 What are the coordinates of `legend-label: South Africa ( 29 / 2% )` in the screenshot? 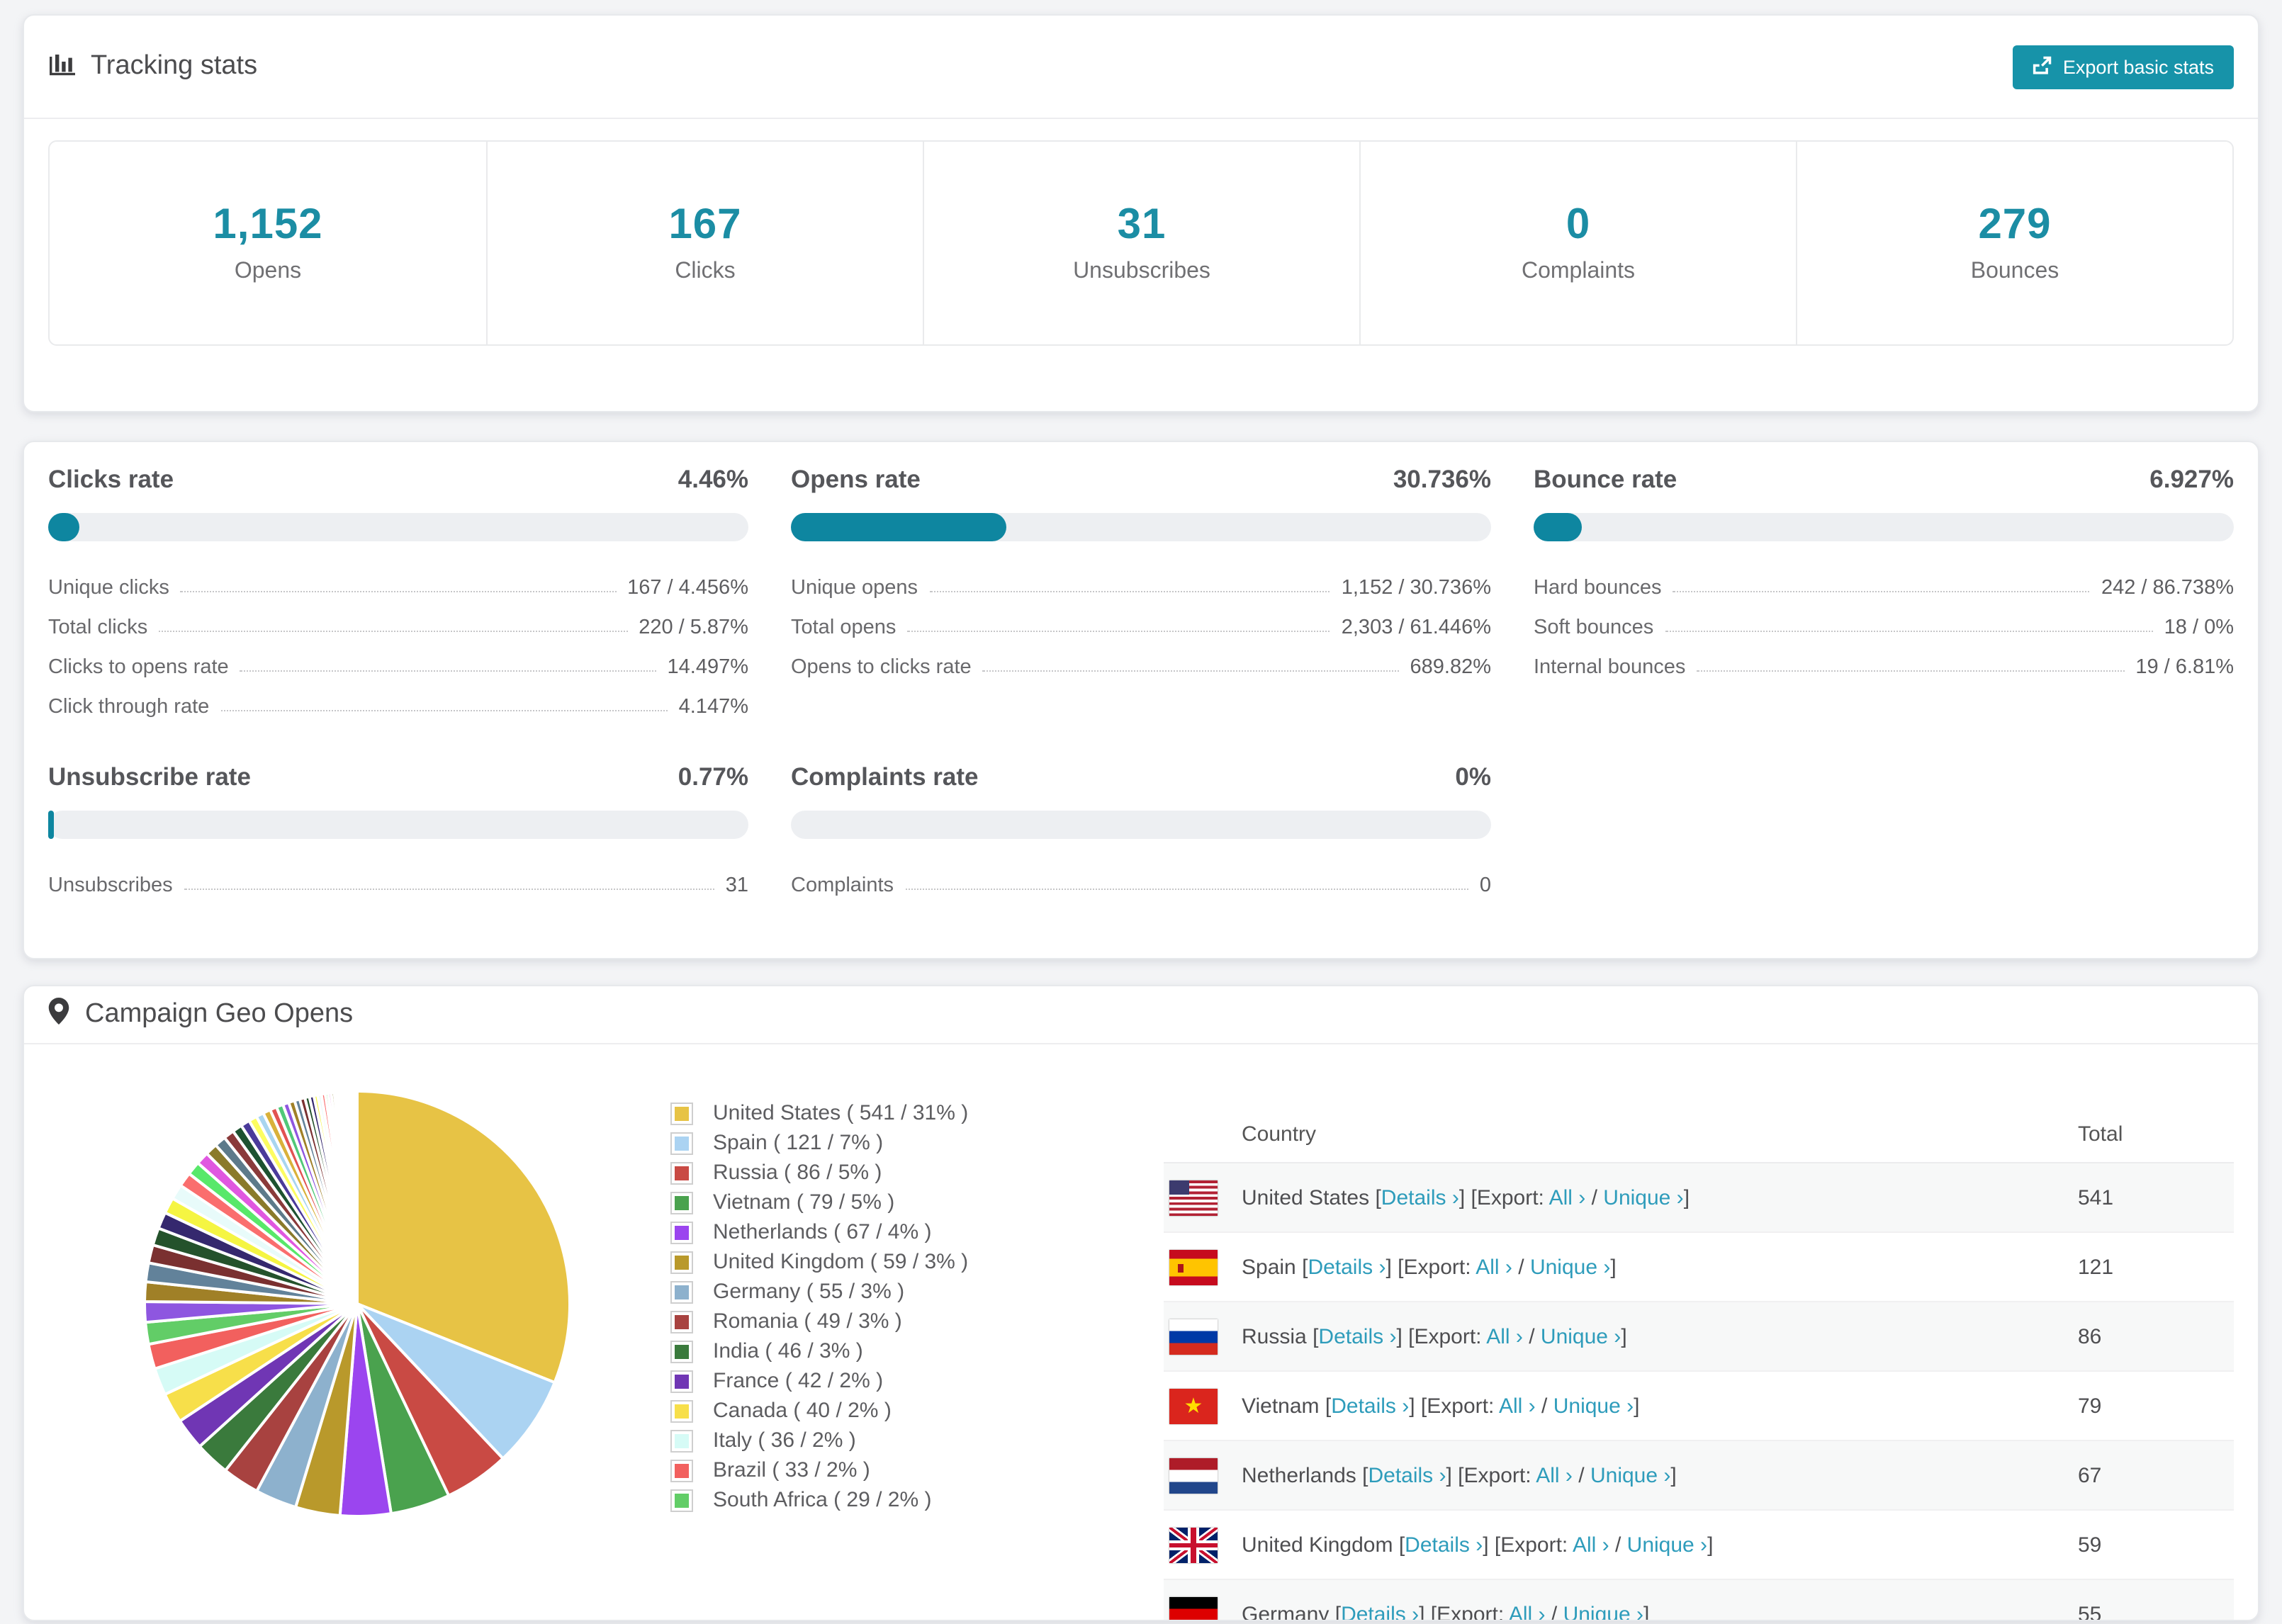 It's located at (822, 1500).